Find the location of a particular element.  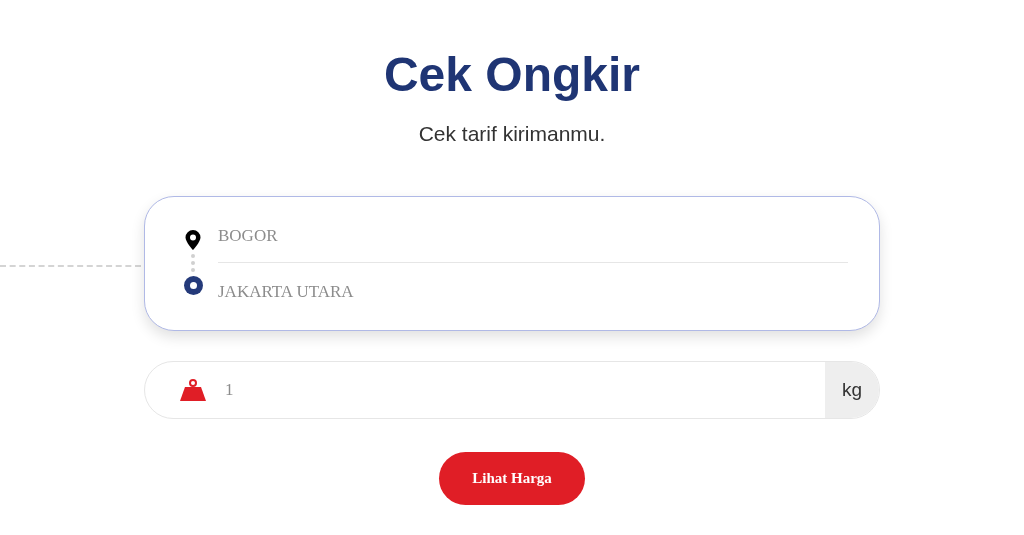

route-dots-icon is located at coordinates (193, 263).